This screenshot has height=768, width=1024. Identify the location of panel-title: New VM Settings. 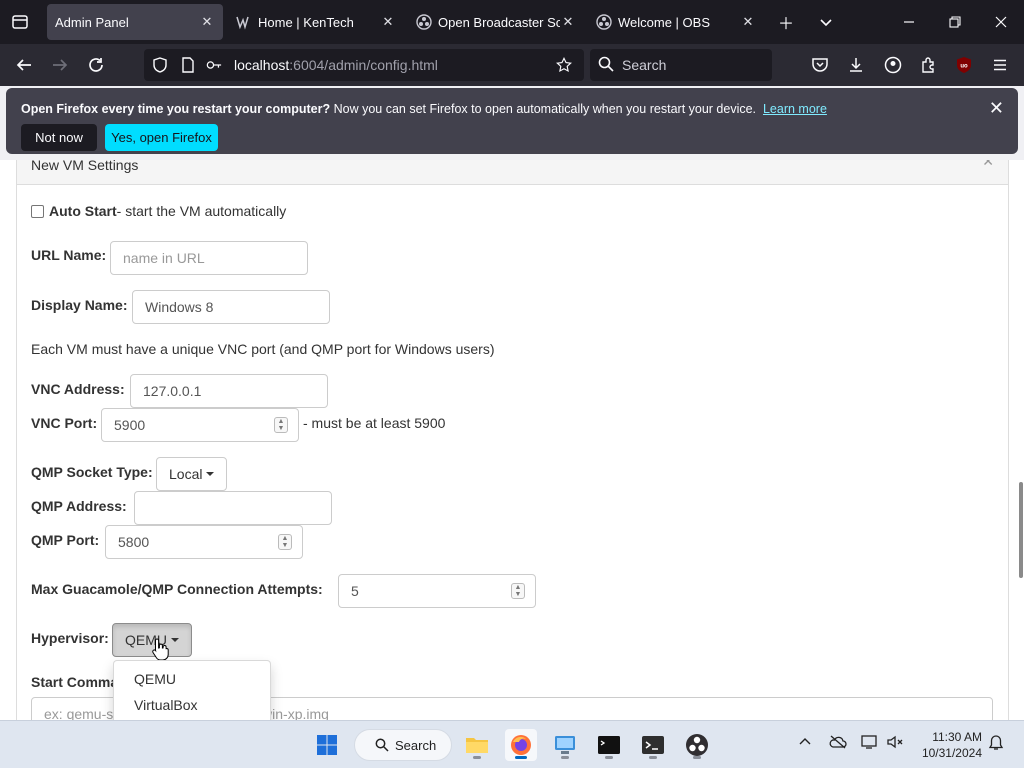
(85, 166).